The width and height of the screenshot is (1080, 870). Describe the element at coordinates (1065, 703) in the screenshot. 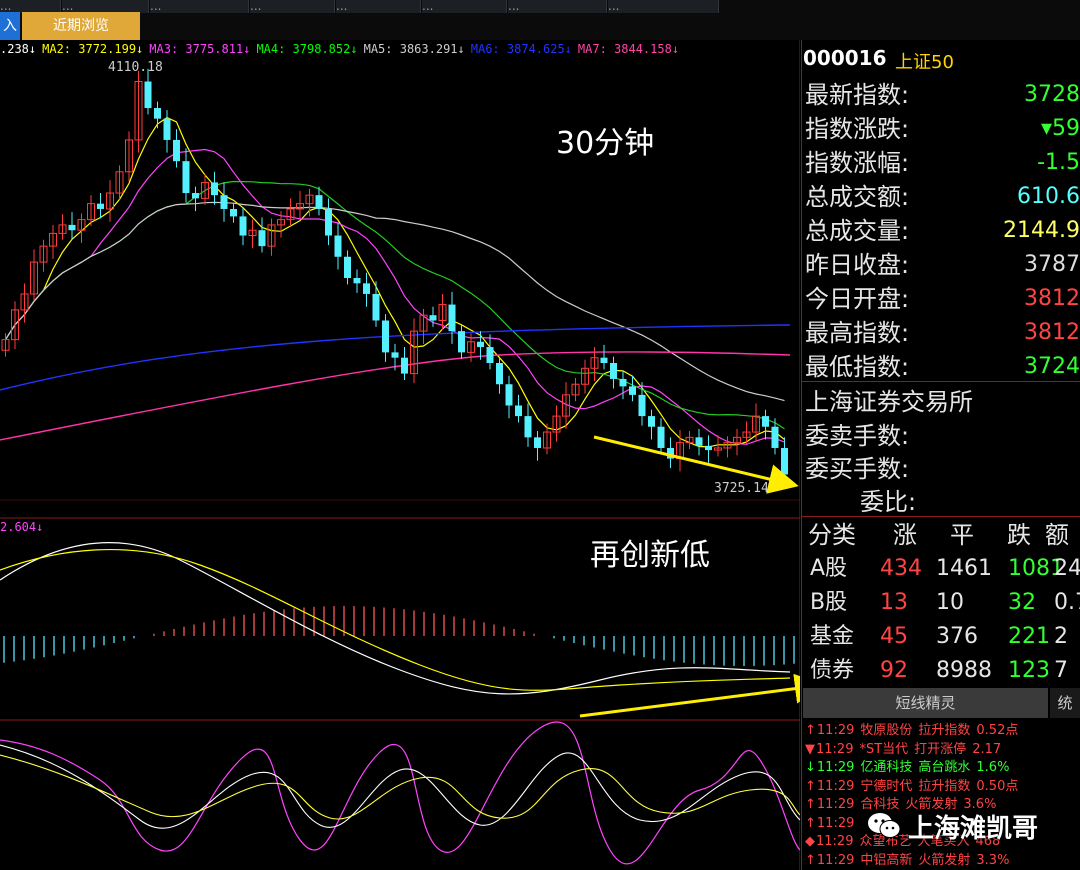

I see `stats-tab: 统` at that location.